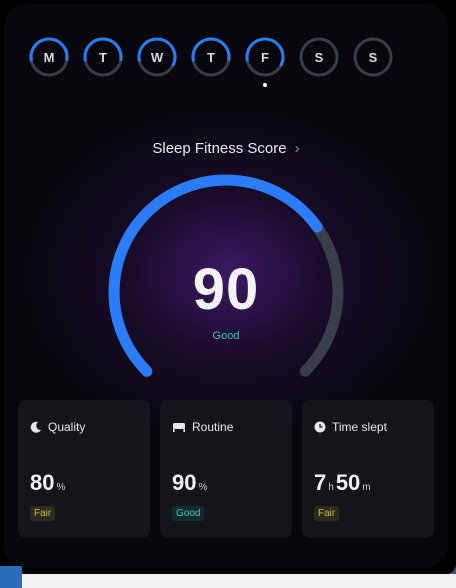  I want to click on card-title: Time slept, so click(359, 427).